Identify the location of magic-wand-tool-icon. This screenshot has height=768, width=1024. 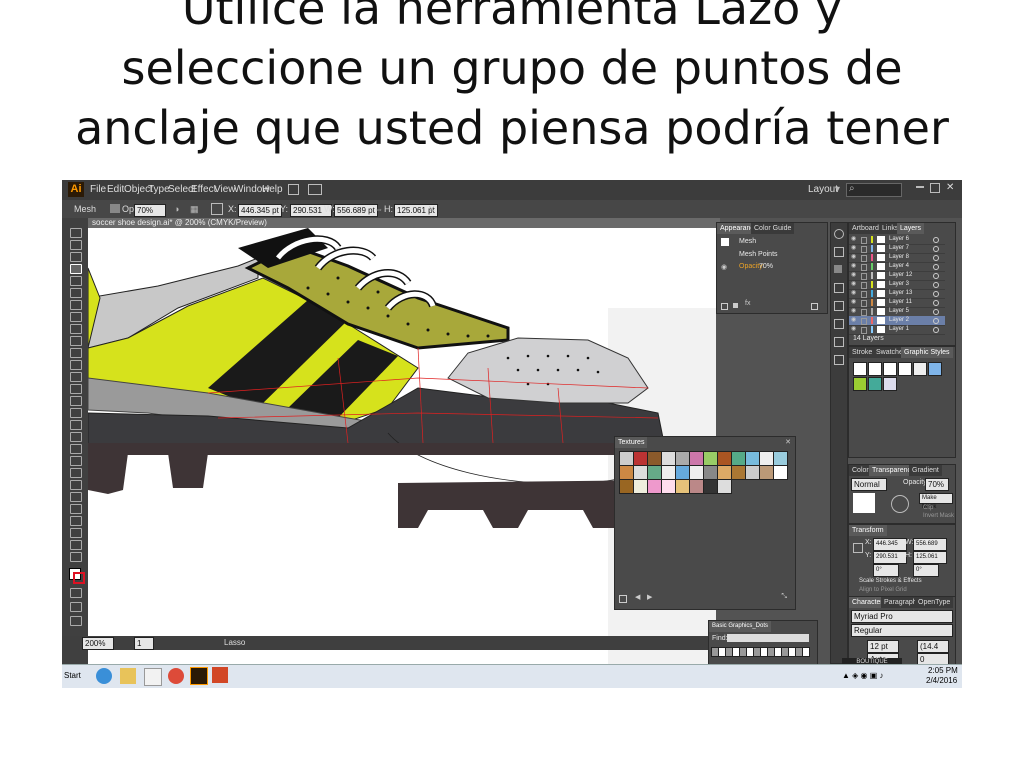
(76, 257).